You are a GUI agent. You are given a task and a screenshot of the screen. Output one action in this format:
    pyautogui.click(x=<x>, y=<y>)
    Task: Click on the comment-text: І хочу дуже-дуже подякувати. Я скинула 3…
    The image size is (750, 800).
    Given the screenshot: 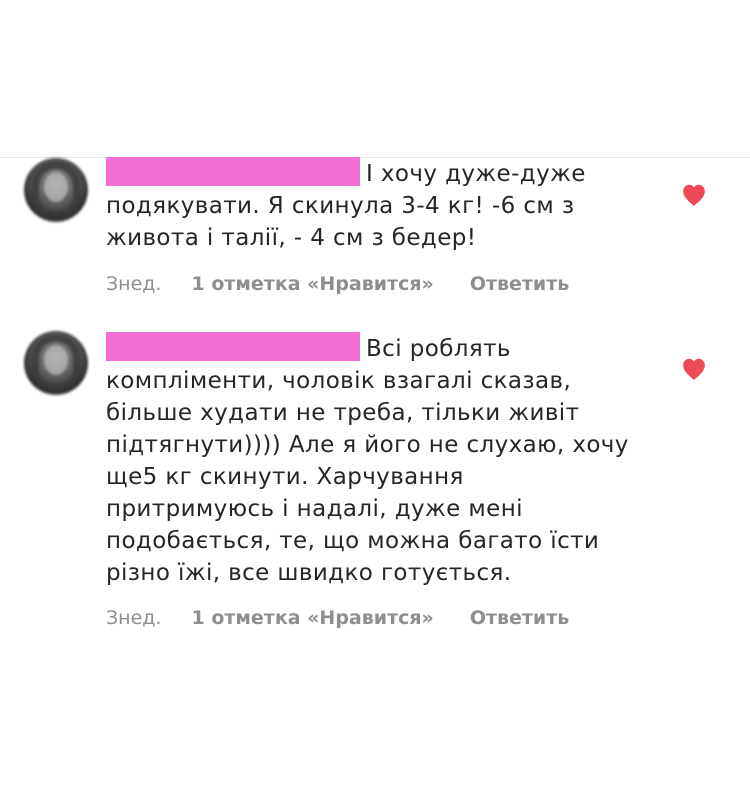 What is the action you would take?
    pyautogui.click(x=371, y=205)
    